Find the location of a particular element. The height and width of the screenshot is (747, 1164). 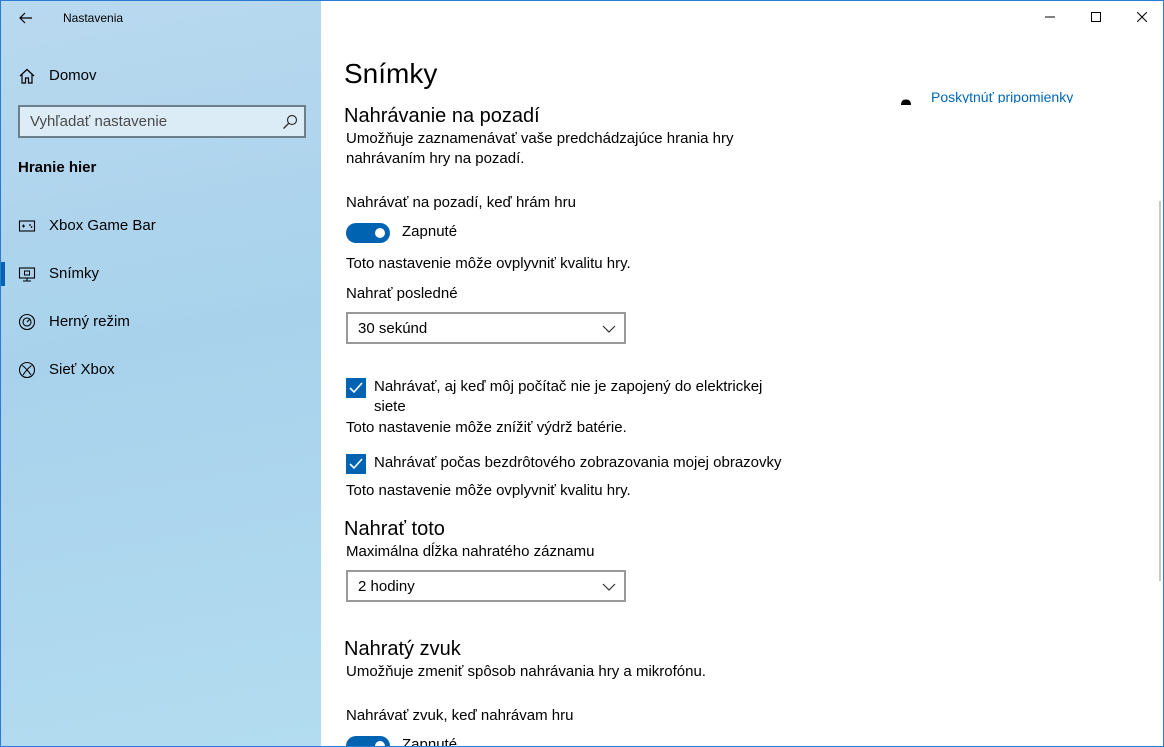

audio-toggle-state: Zapnuté is located at coordinates (430, 741).